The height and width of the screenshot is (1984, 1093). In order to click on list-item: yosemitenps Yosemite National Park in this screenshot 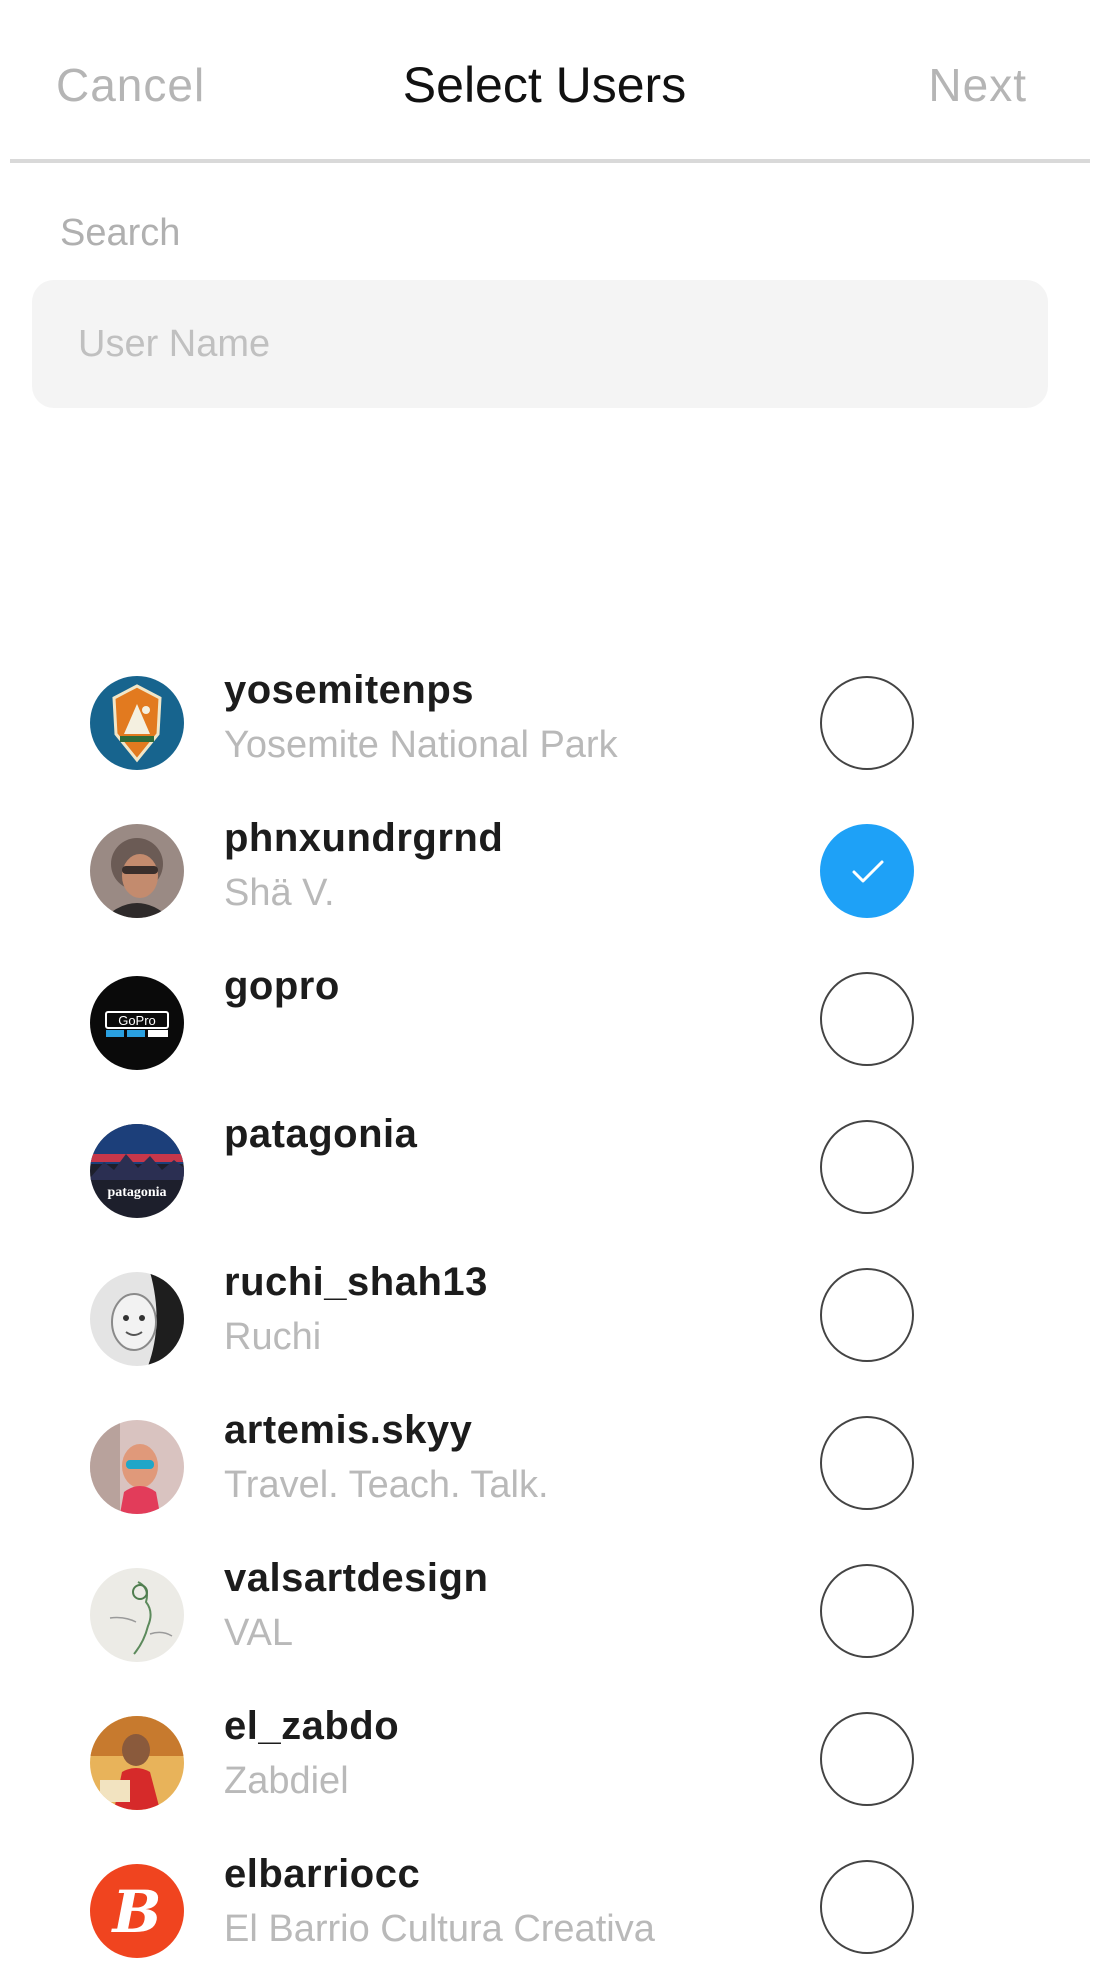, I will do `click(546, 726)`.